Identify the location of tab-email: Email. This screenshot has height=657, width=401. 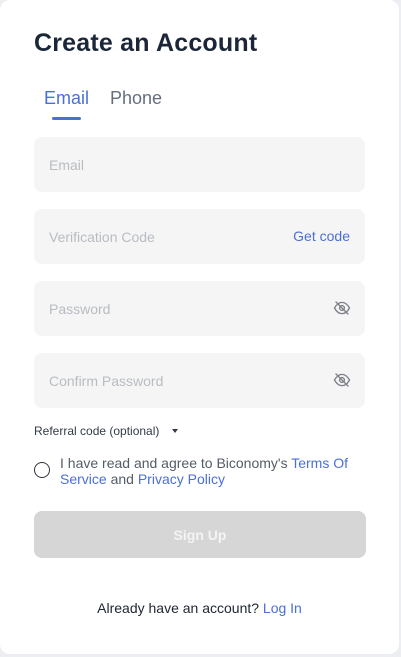
(66, 98).